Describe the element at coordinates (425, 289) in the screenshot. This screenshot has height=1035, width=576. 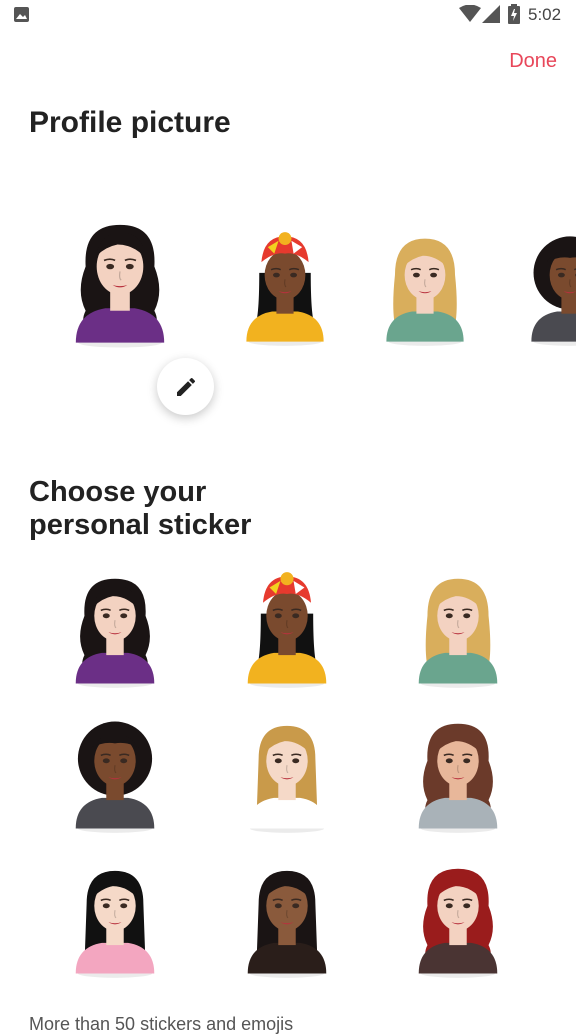
I see `carousel-avatar-blonde` at that location.